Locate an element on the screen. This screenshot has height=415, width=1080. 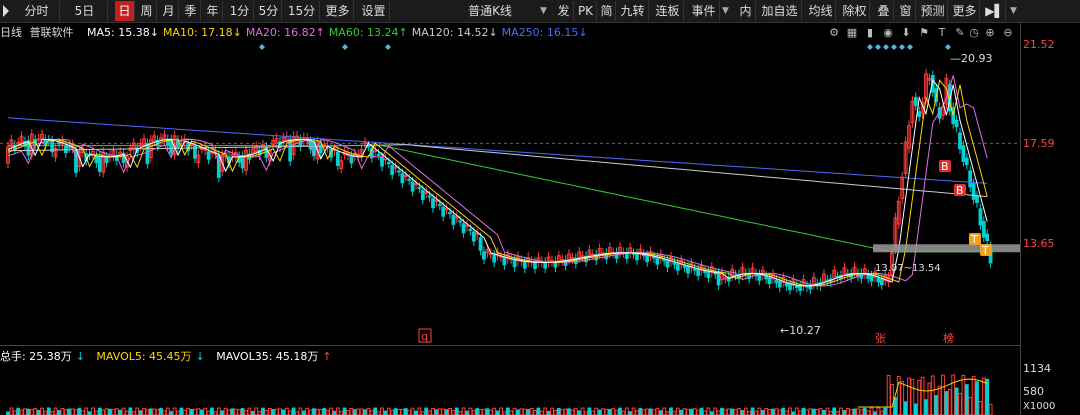
event-diamond-marker is located at coordinates (388, 47).